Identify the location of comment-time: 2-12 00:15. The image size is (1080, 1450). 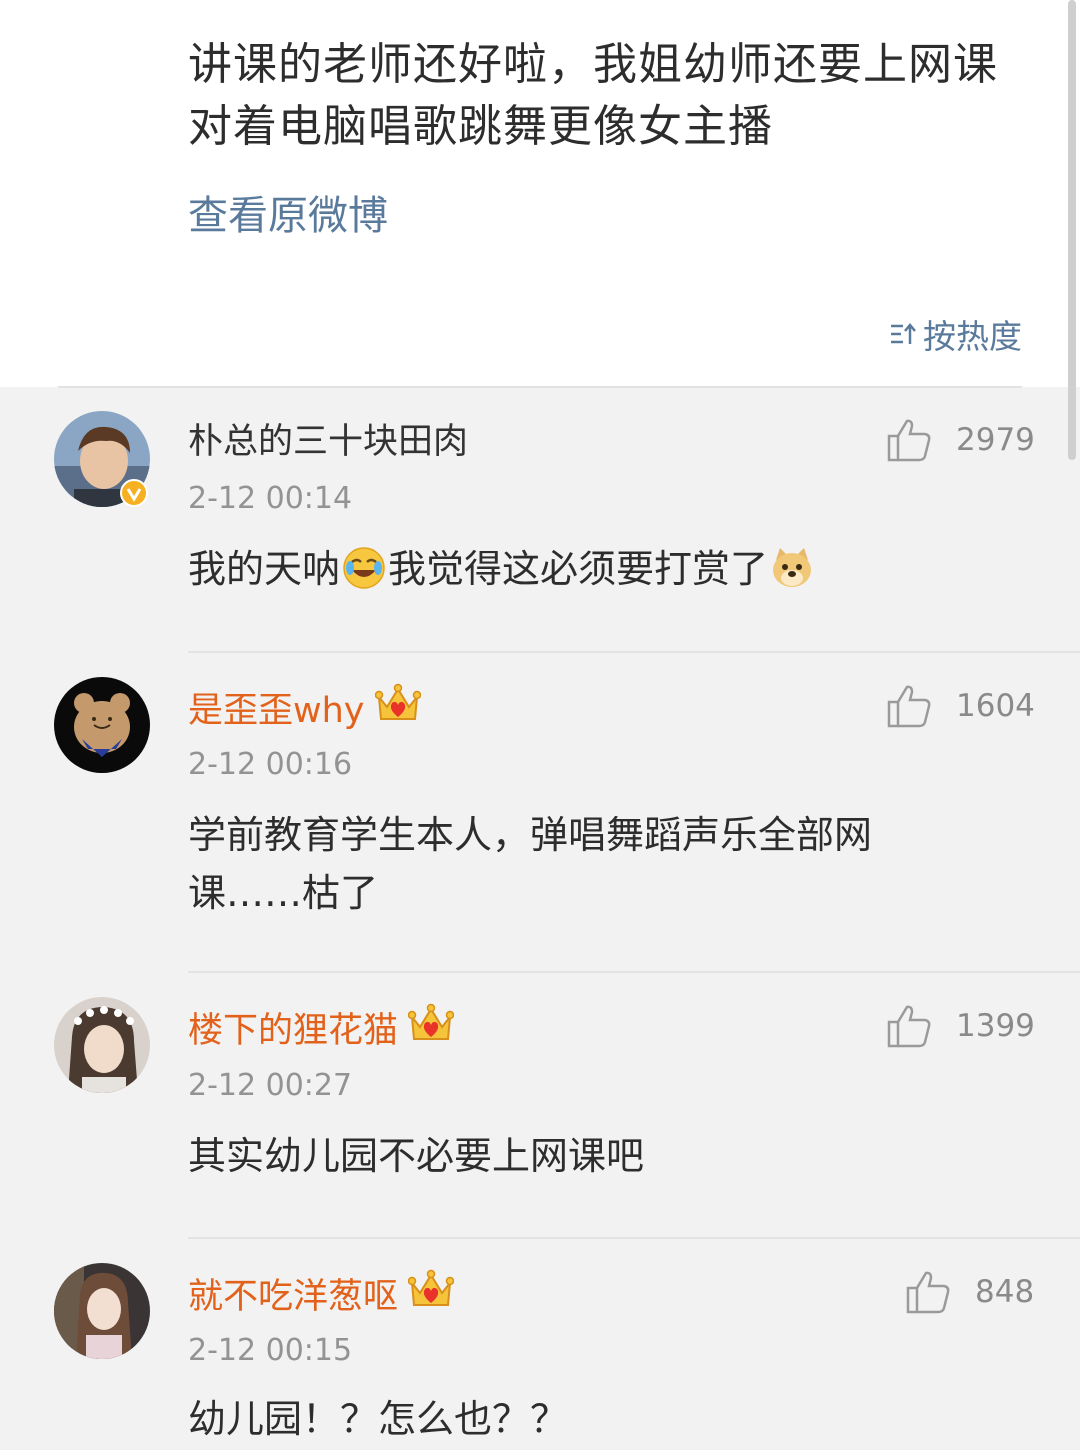
(270, 1350).